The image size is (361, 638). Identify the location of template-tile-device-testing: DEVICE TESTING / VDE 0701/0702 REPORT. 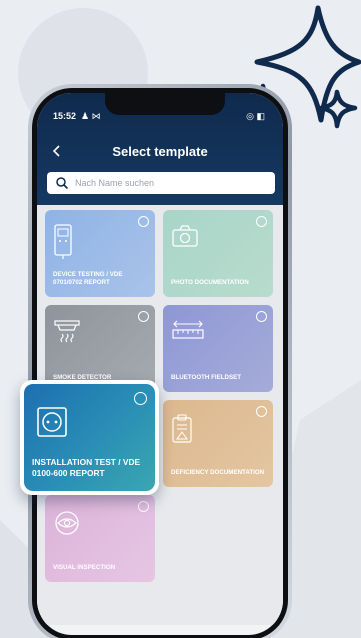
(100, 253).